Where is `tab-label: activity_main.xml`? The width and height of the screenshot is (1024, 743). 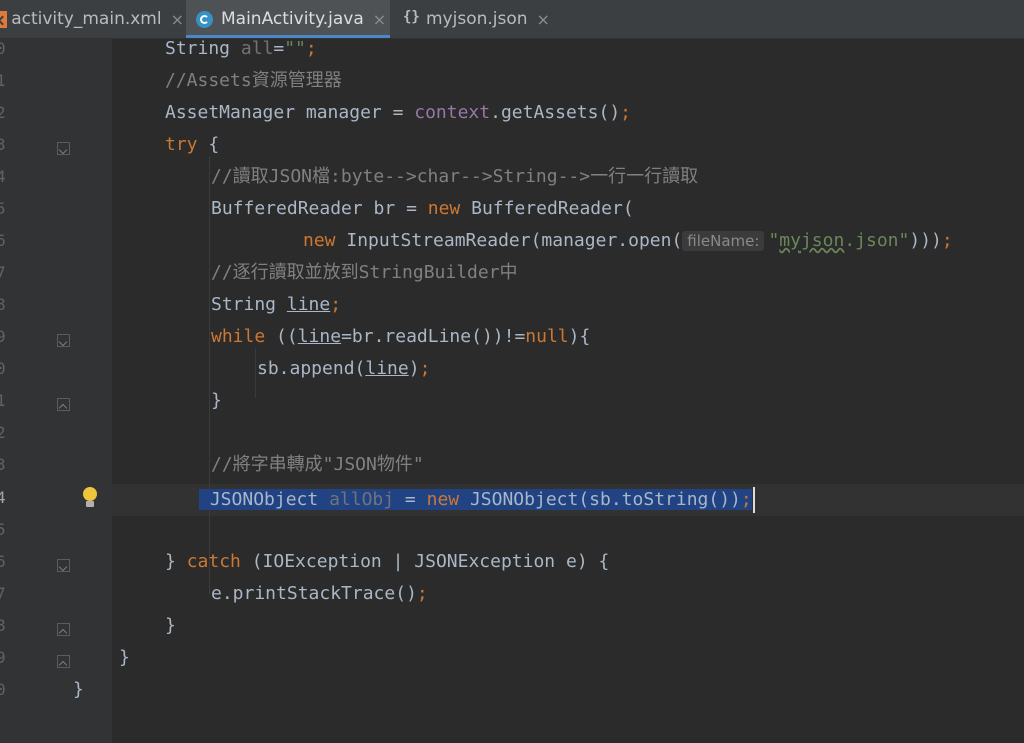
tab-label: activity_main.xml is located at coordinates (86, 19).